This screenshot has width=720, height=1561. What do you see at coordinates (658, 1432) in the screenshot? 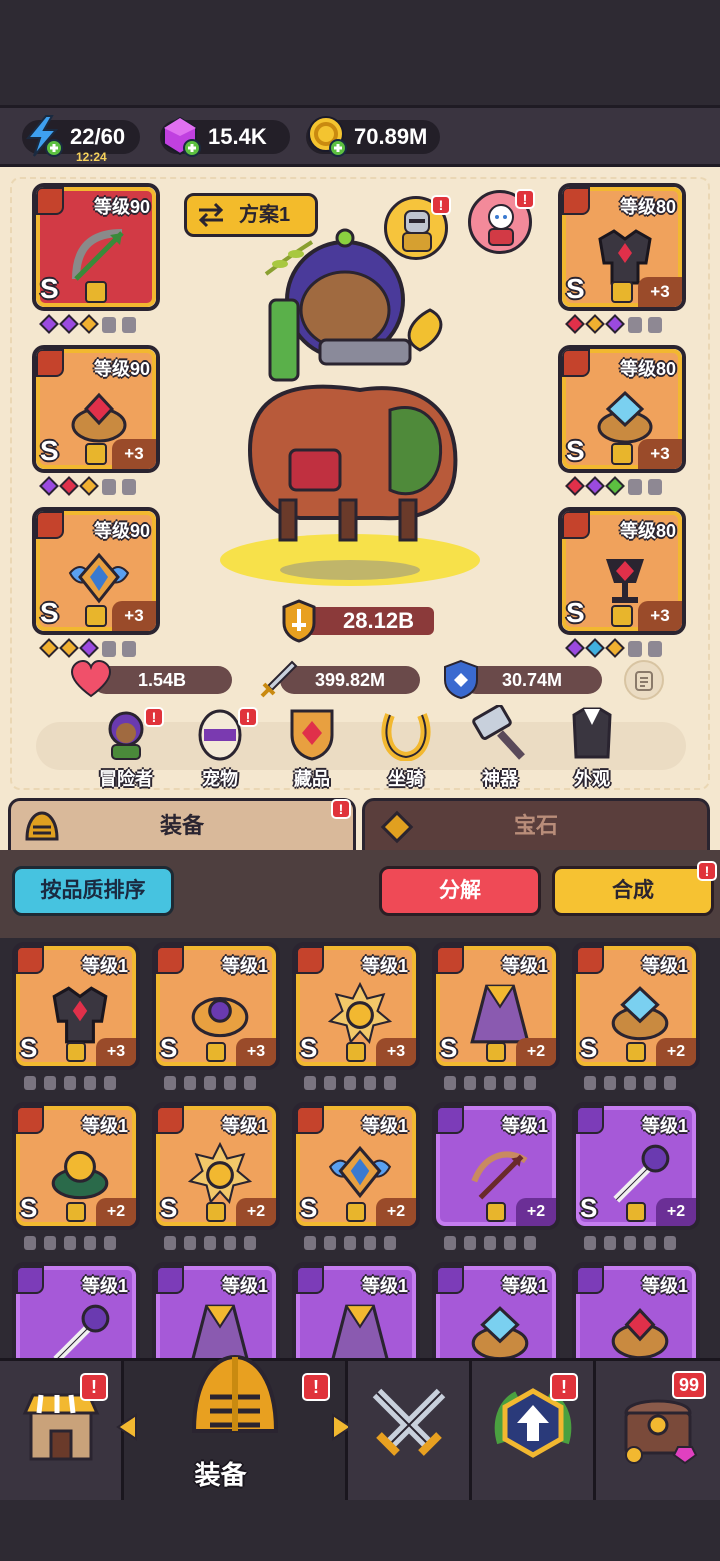
I see `nav-chest: 99` at bounding box center [658, 1432].